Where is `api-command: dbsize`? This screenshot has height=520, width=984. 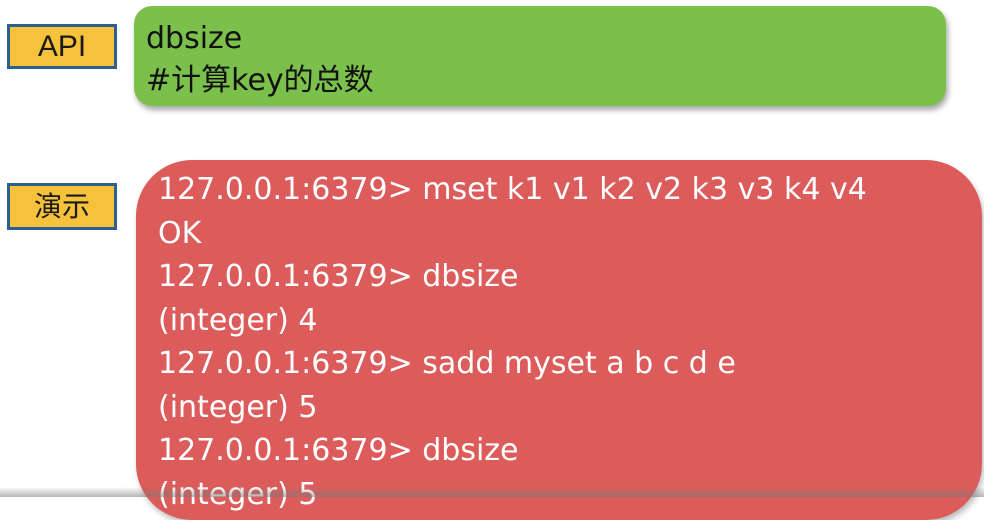
api-command: dbsize is located at coordinates (194, 38).